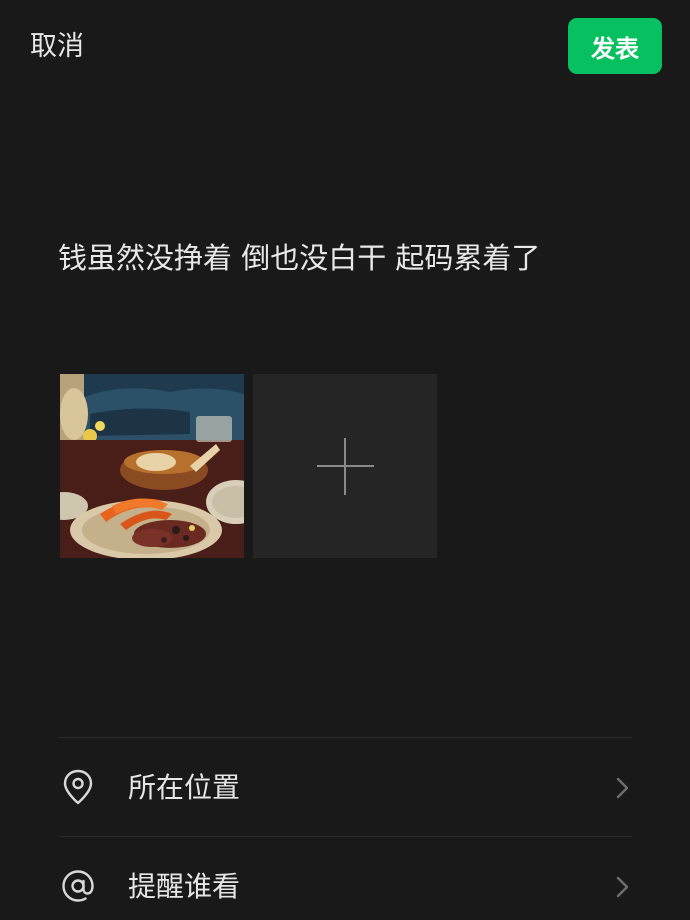 The width and height of the screenshot is (690, 920). I want to click on plus-icon-vertical, so click(345, 466).